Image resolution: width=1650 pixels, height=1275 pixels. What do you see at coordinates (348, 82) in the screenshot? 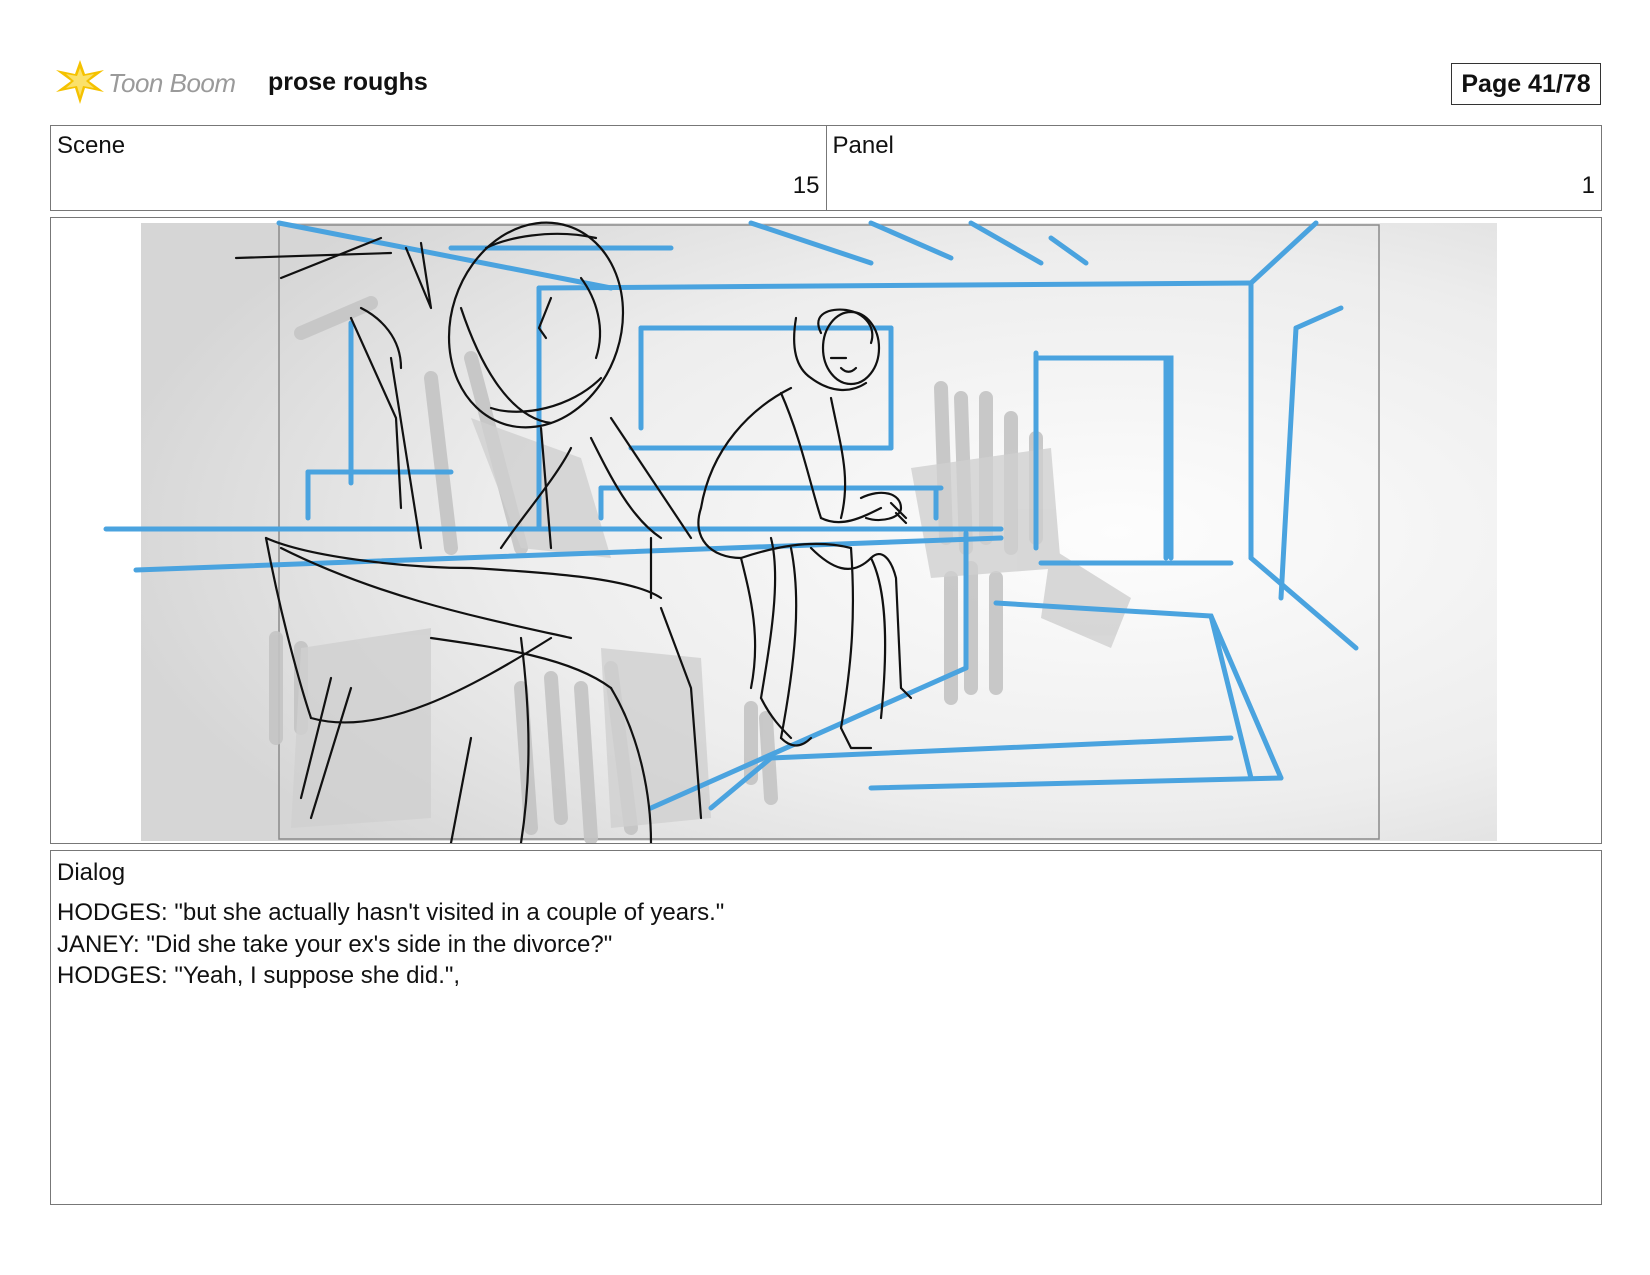
I see `project-title: prose roughs` at bounding box center [348, 82].